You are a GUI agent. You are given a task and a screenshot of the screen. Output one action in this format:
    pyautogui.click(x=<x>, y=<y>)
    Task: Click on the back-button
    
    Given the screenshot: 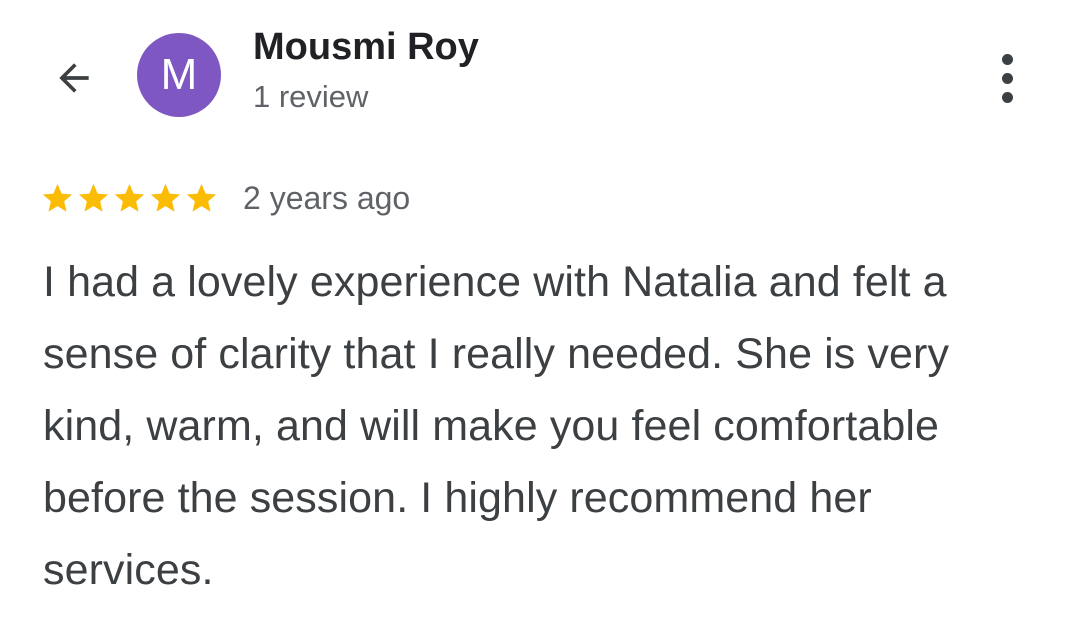 What is the action you would take?
    pyautogui.click(x=74, y=78)
    